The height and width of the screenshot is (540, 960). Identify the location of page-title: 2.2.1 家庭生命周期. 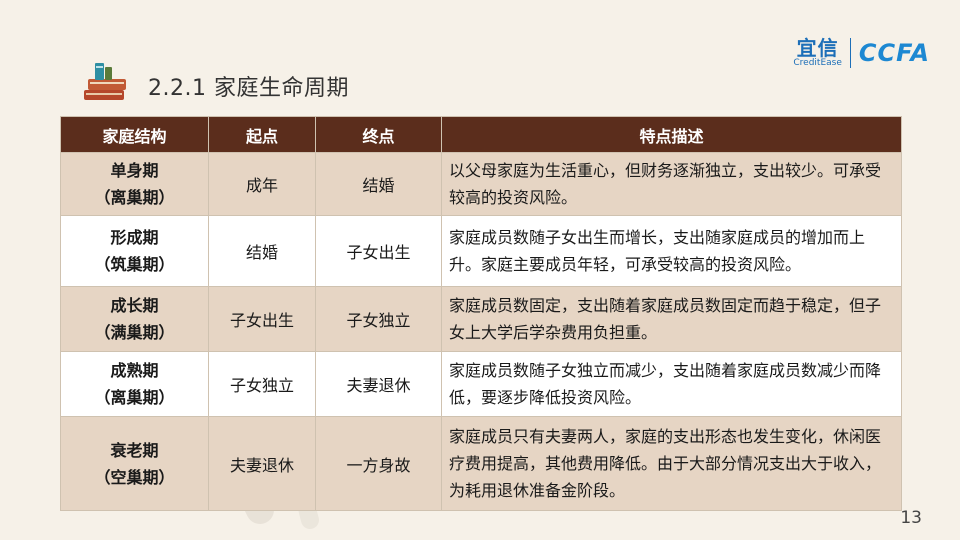
(248, 88).